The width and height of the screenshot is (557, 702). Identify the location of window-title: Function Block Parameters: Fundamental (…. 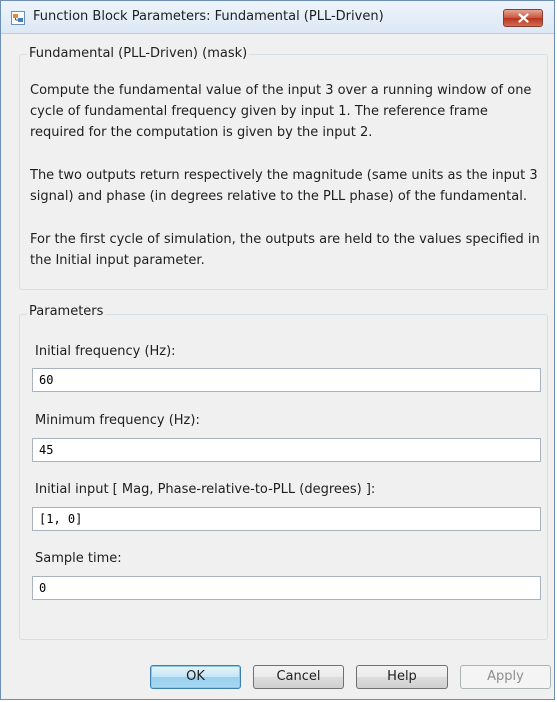
(208, 16).